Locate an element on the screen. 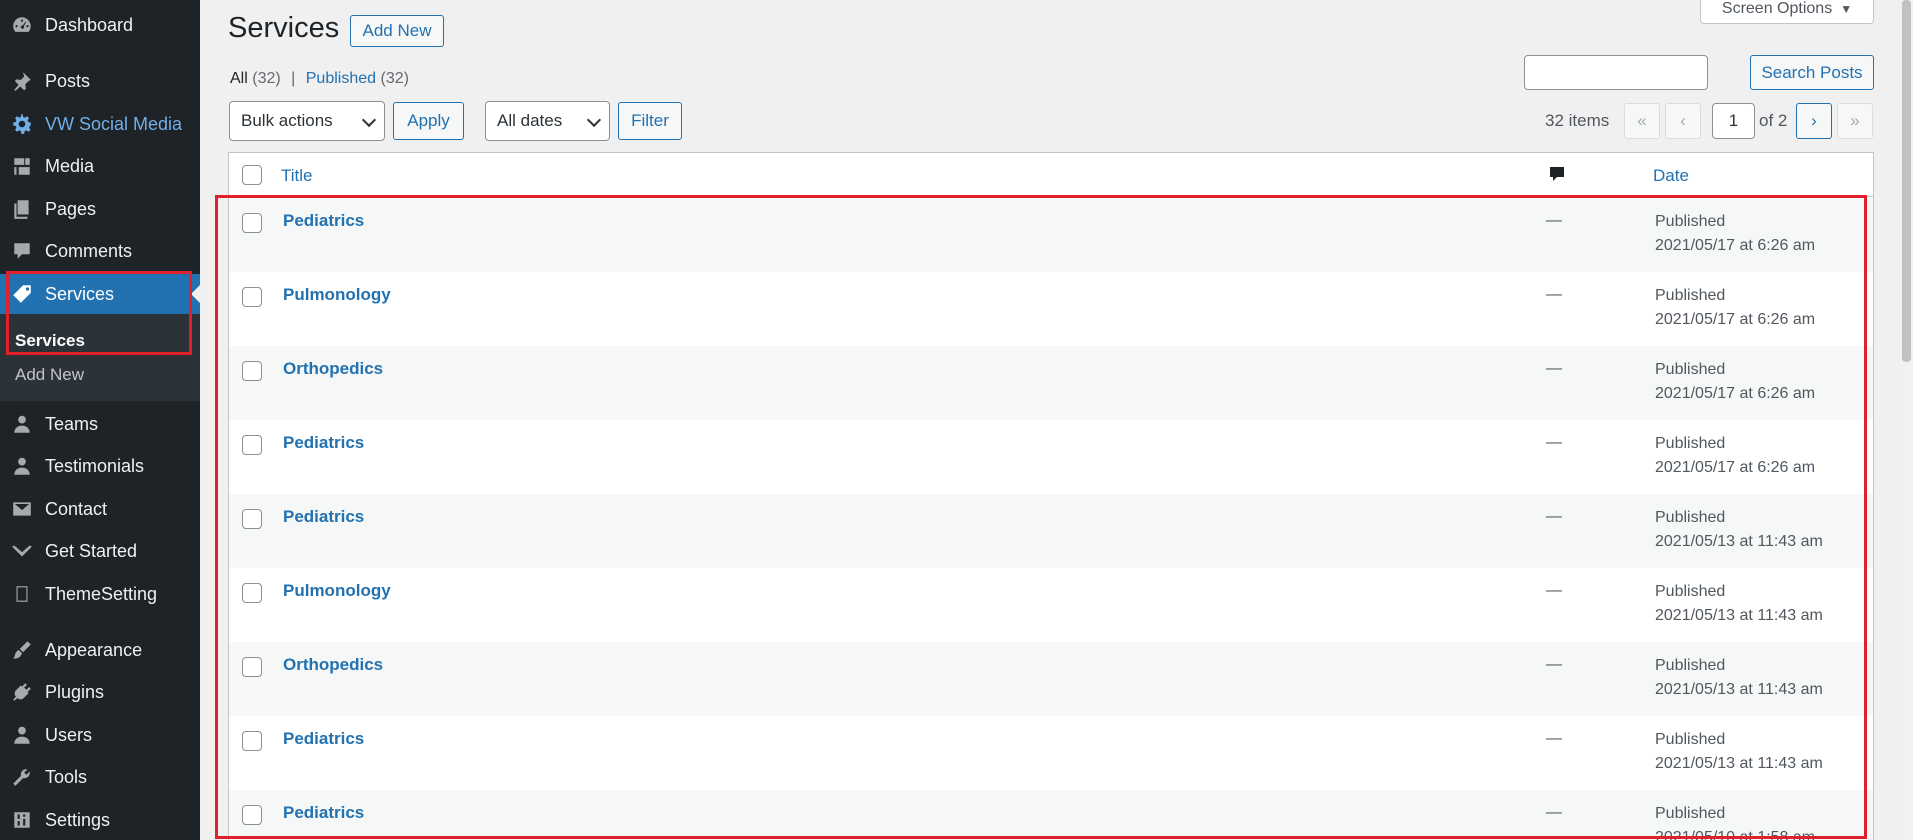  sidebar-item-label: Comments is located at coordinates (89, 250).